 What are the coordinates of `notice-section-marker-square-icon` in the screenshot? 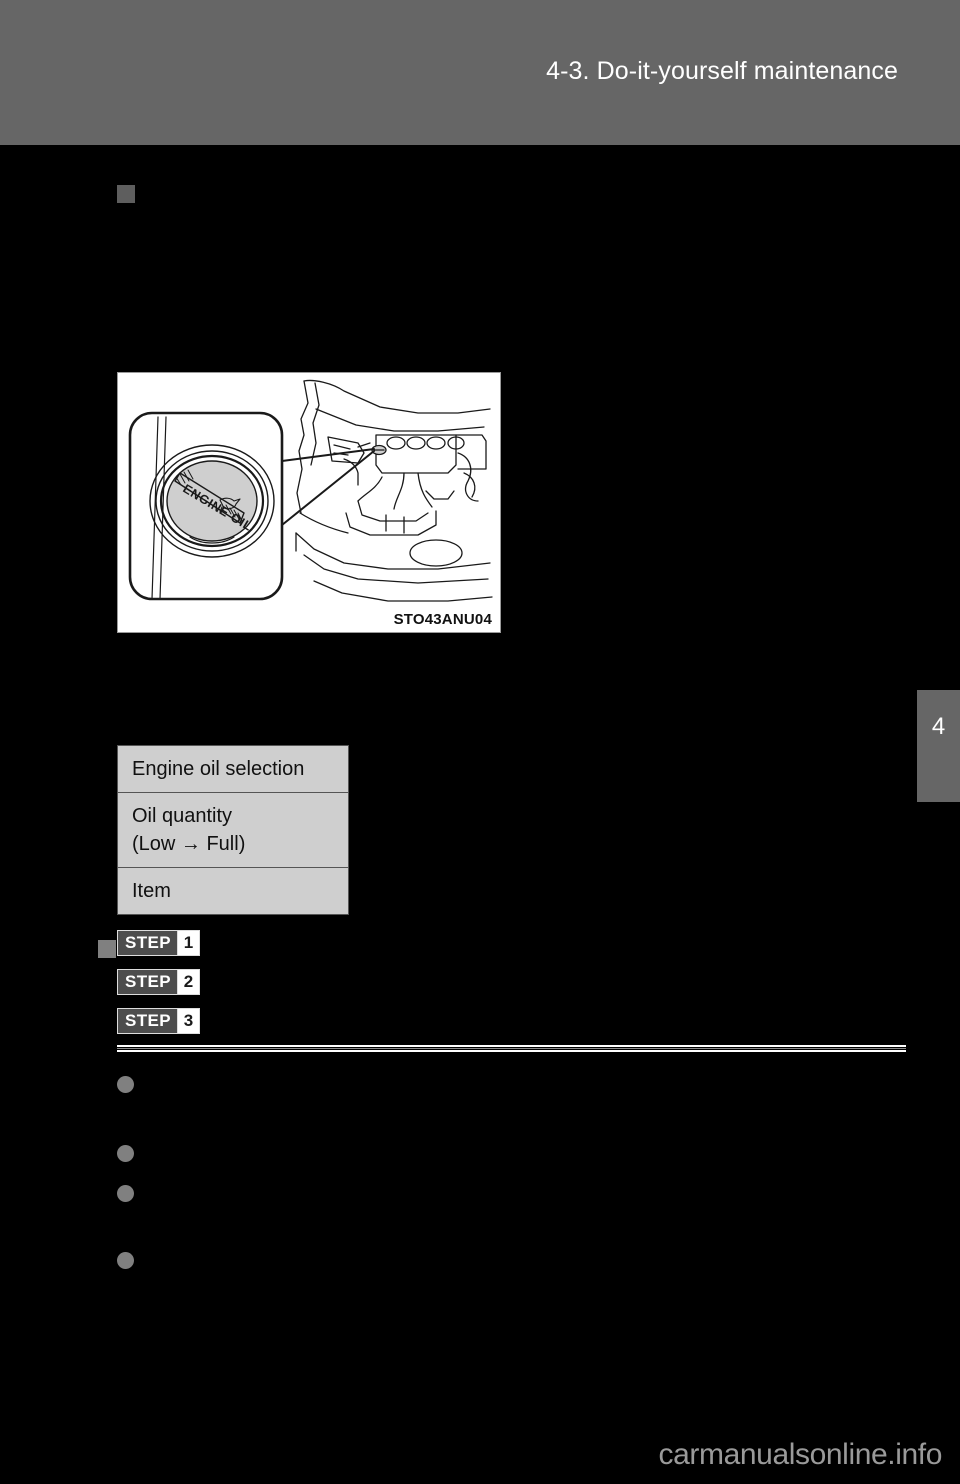 It's located at (107, 949).